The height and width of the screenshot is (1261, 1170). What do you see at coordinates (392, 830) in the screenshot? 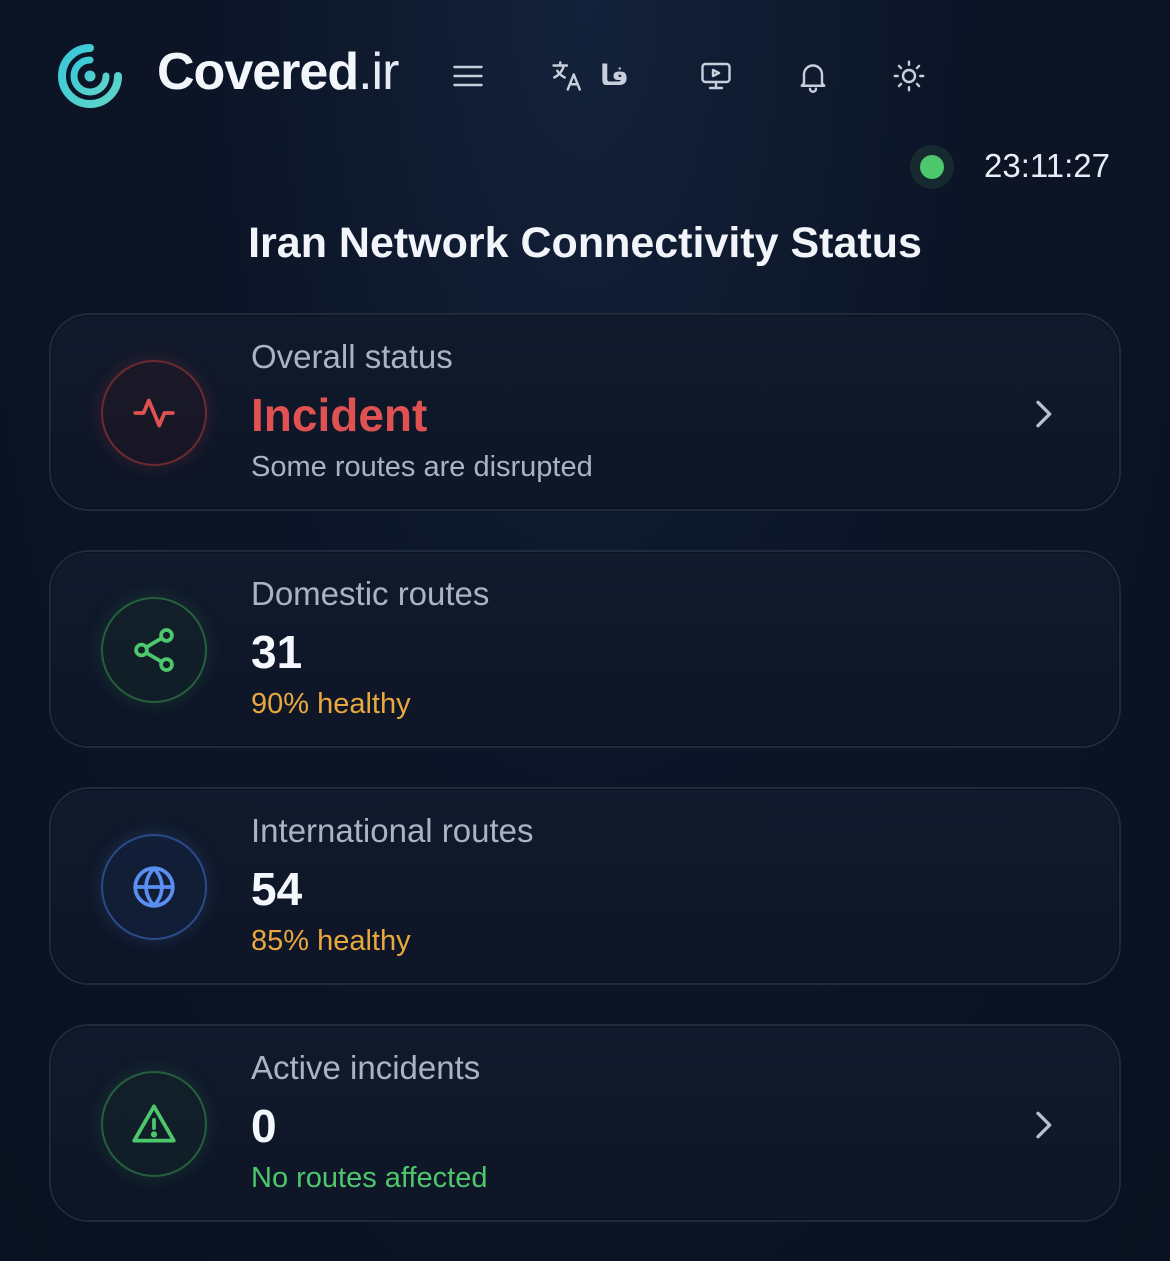
I see `card-label: International routes` at bounding box center [392, 830].